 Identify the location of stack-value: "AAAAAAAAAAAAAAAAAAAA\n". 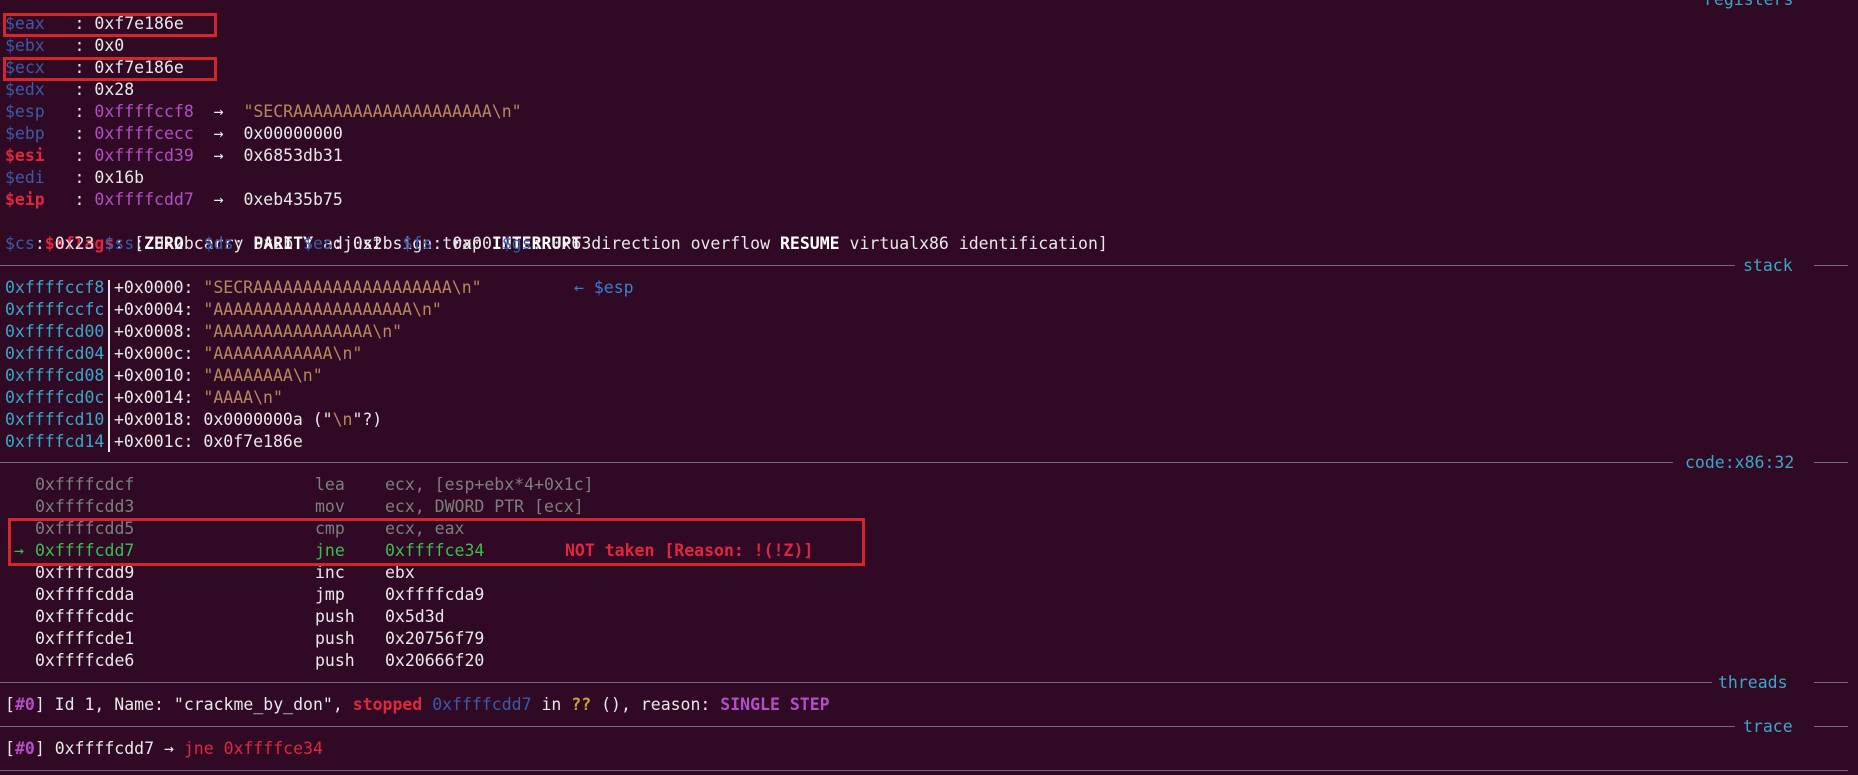
(322, 309).